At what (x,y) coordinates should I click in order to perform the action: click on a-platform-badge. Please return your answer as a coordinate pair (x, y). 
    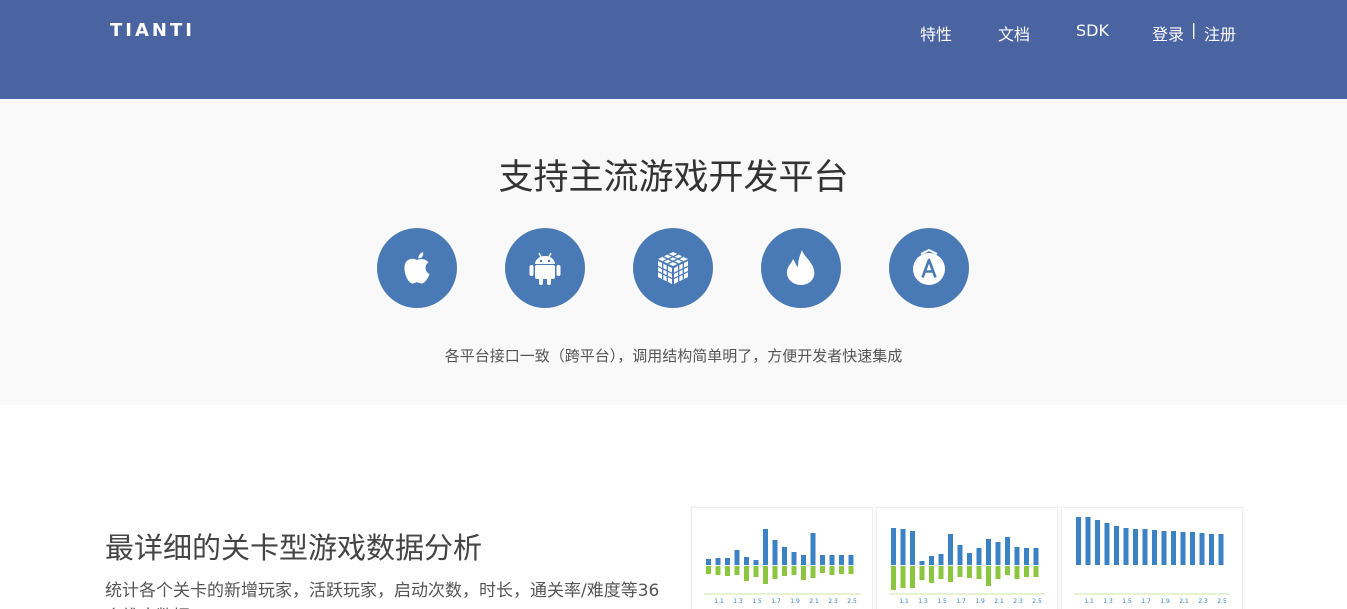
    Looking at the image, I should click on (929, 268).